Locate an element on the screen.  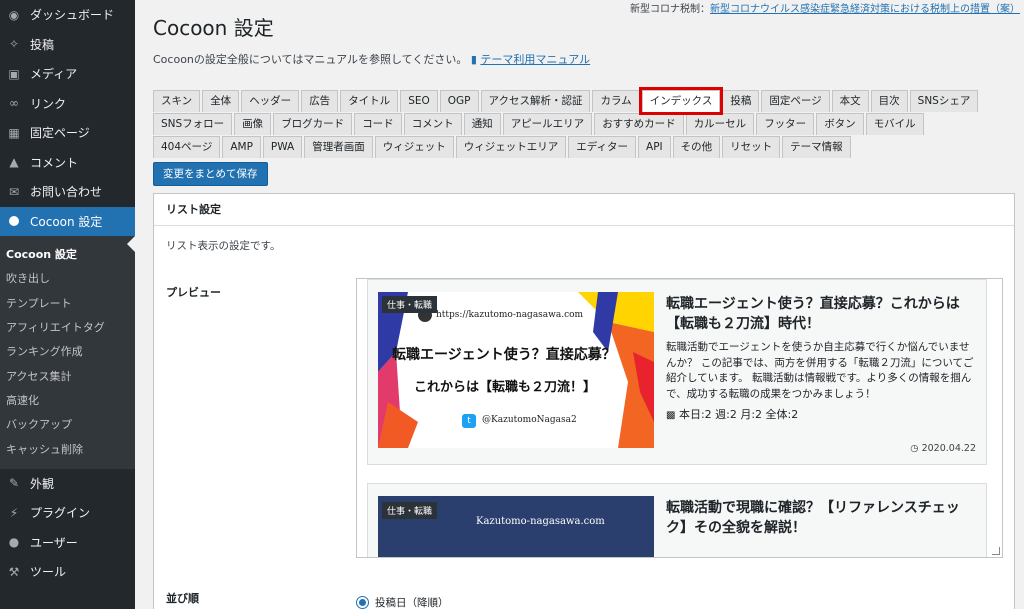
page-title: Cocoon 設定 is located at coordinates (213, 28).